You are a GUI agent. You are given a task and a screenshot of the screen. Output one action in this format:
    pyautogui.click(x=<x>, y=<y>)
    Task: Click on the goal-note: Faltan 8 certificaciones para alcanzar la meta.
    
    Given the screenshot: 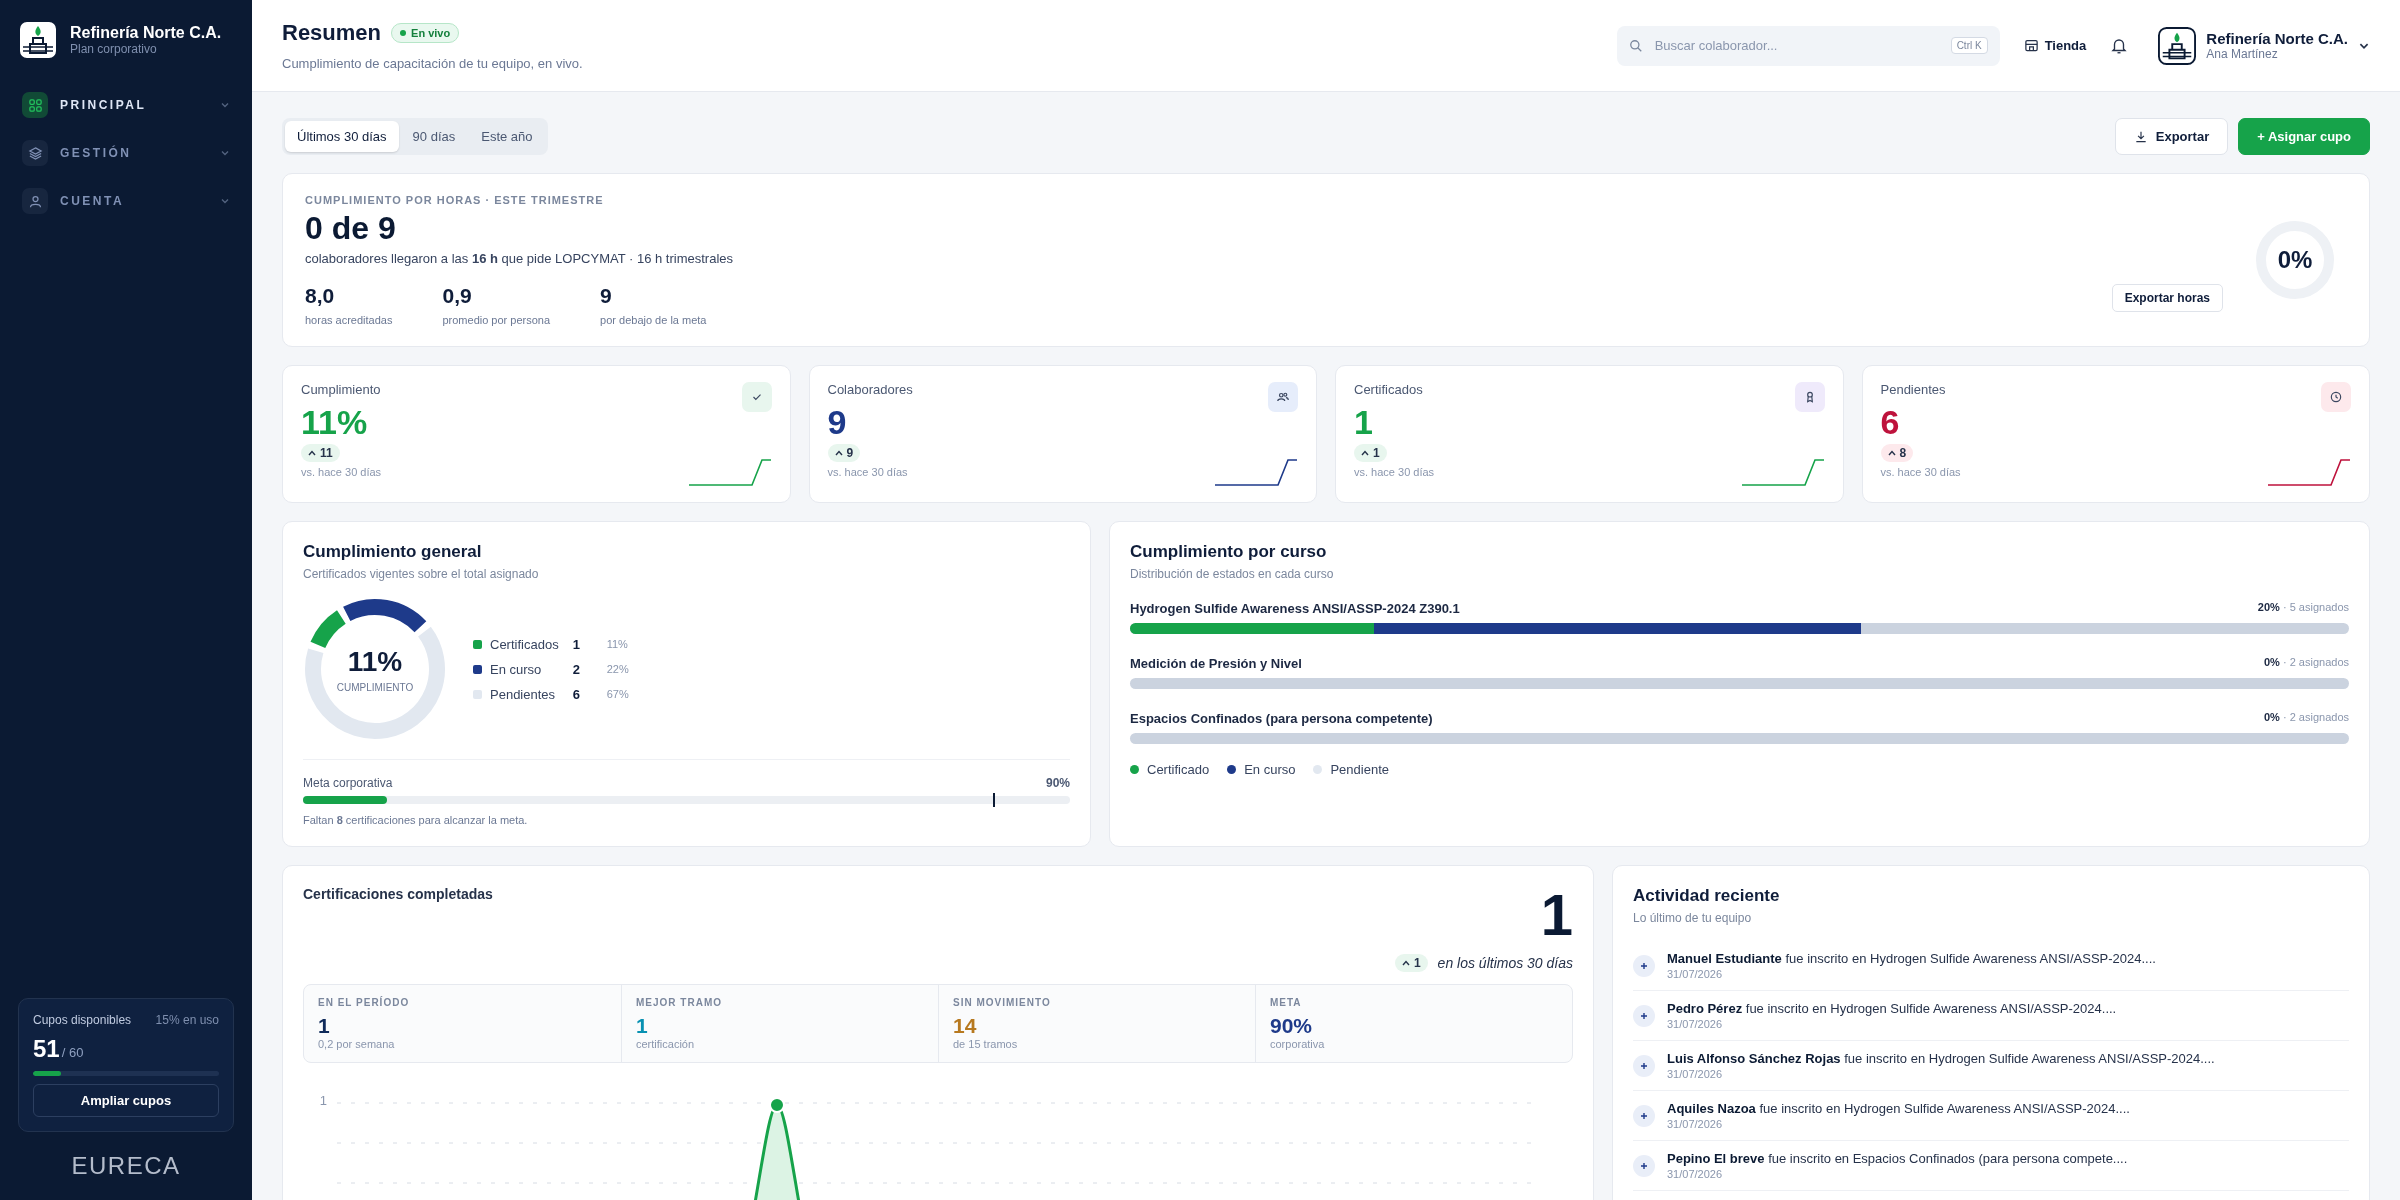 What is the action you would take?
    pyautogui.click(x=416, y=820)
    